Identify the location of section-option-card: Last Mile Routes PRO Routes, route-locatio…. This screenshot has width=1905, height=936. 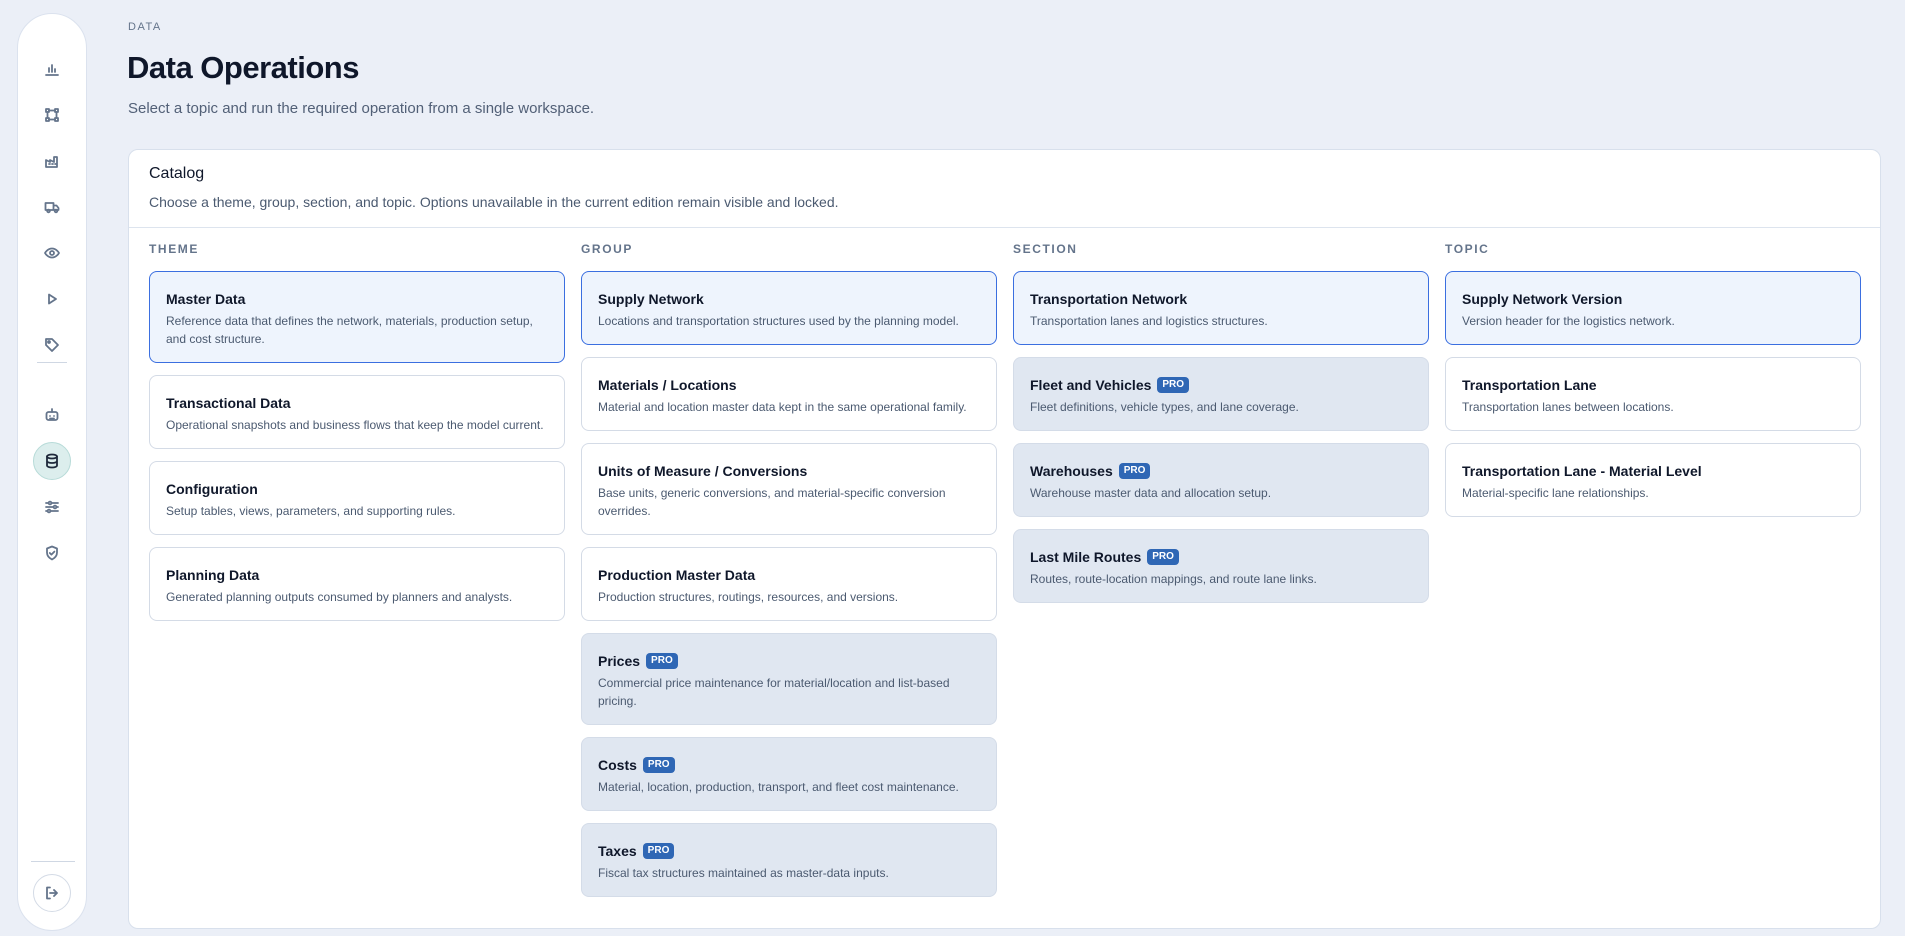
(1221, 566).